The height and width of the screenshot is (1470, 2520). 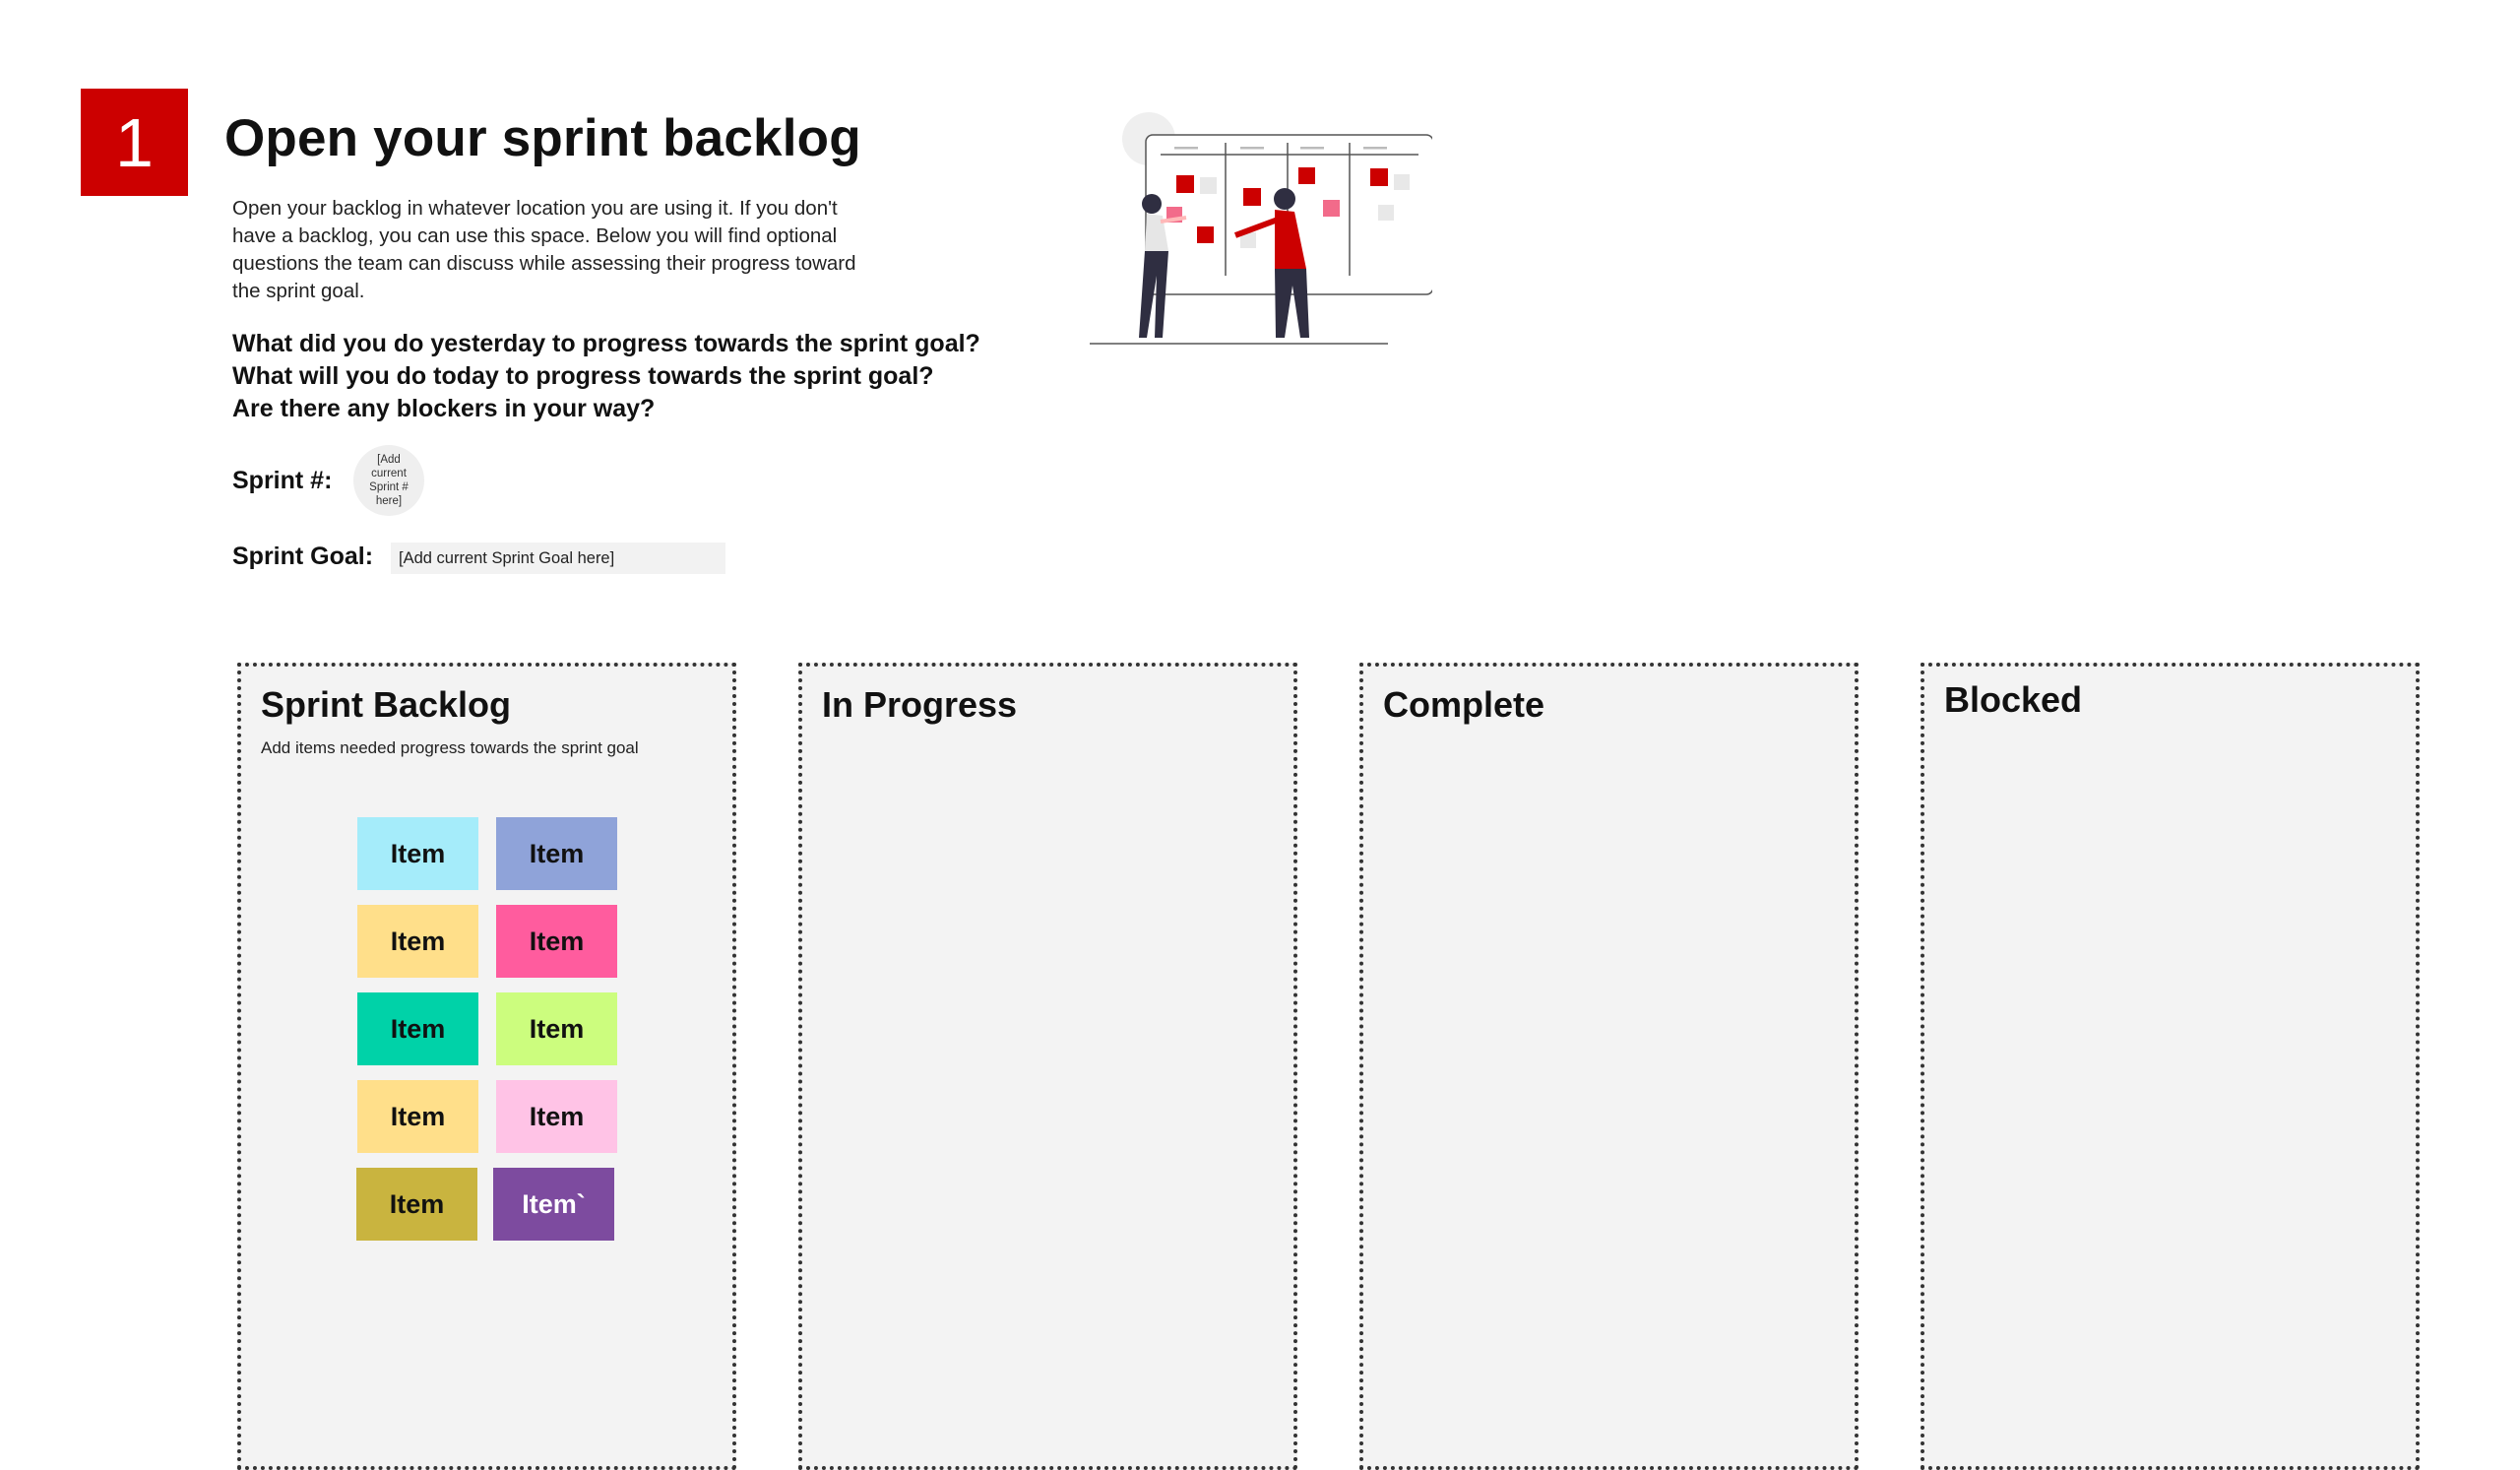 What do you see at coordinates (1464, 704) in the screenshot?
I see `column-title: Complete` at bounding box center [1464, 704].